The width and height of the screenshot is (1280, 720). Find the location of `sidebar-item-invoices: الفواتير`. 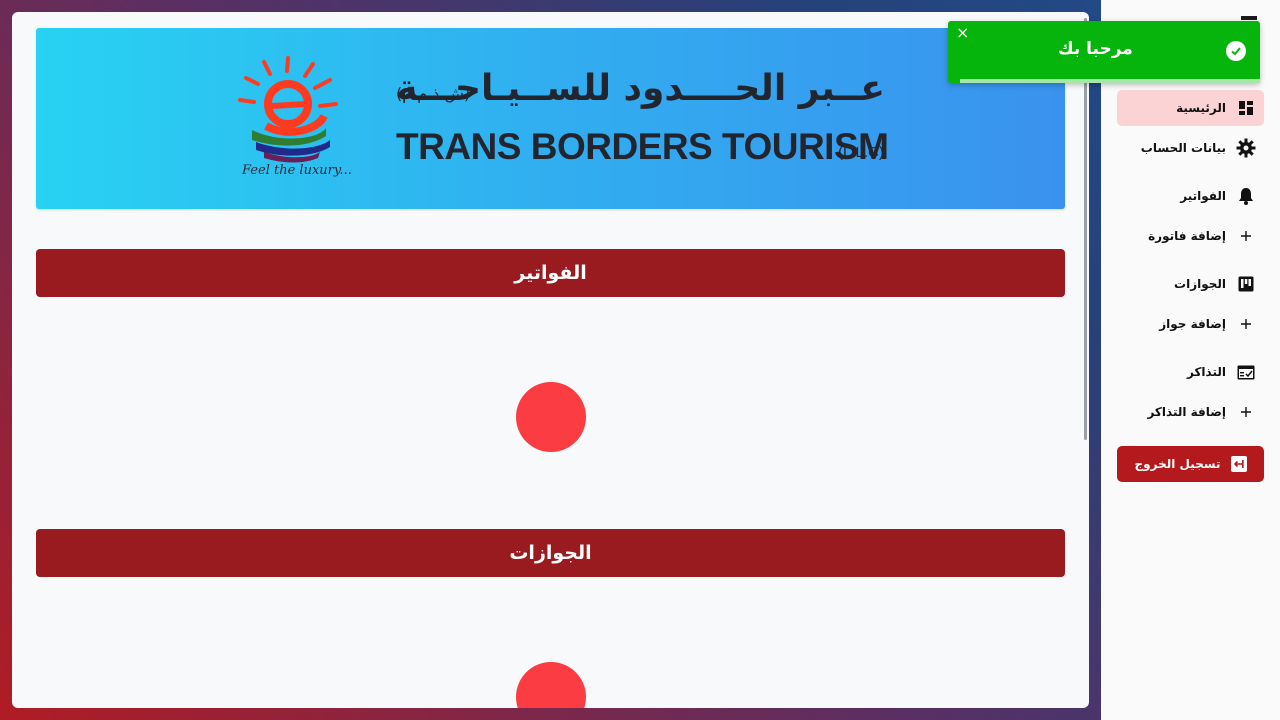

sidebar-item-invoices: الفواتير is located at coordinates (1190, 196).